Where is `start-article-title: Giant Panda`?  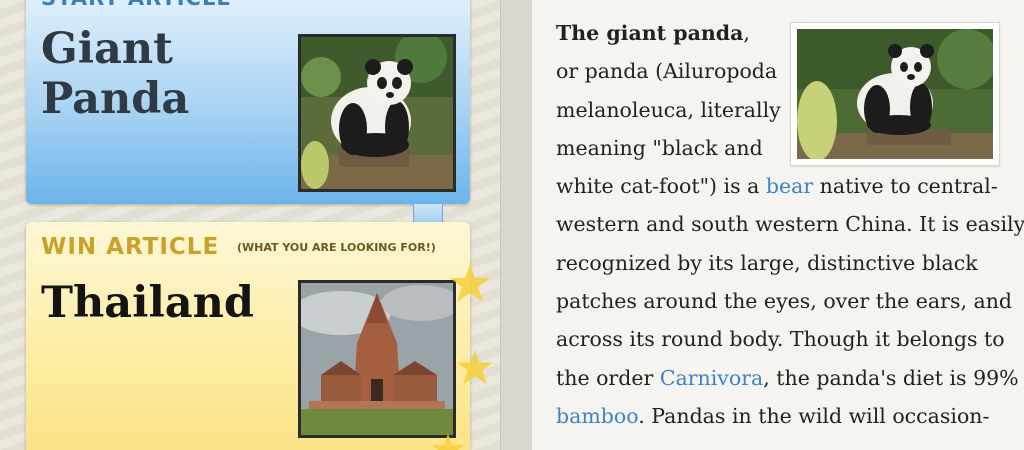 start-article-title: Giant Panda is located at coordinates (115, 74).